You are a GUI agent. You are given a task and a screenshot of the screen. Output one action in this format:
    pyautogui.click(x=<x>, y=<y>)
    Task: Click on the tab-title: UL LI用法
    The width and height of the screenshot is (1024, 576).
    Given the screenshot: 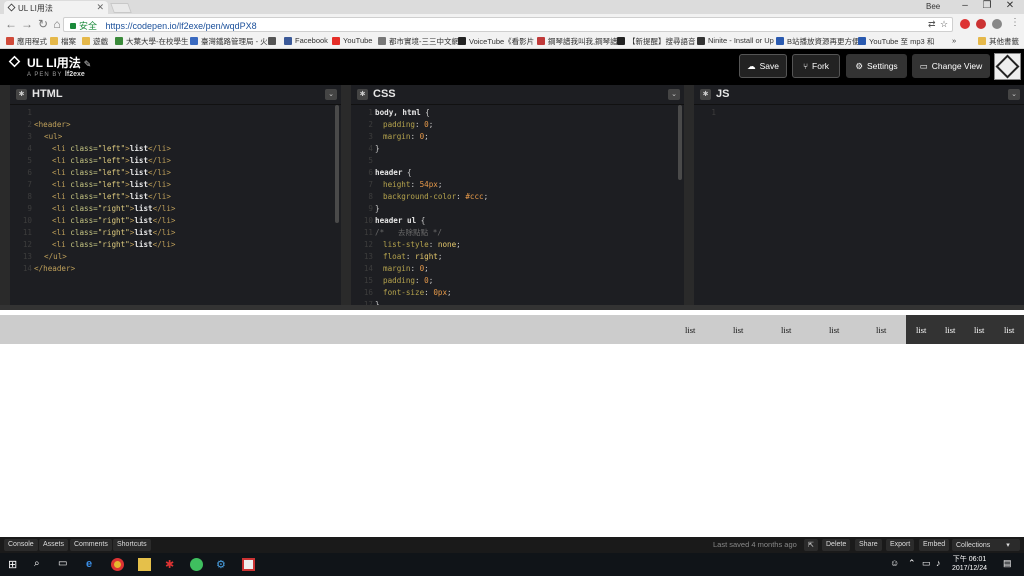 What is the action you would take?
    pyautogui.click(x=35, y=8)
    